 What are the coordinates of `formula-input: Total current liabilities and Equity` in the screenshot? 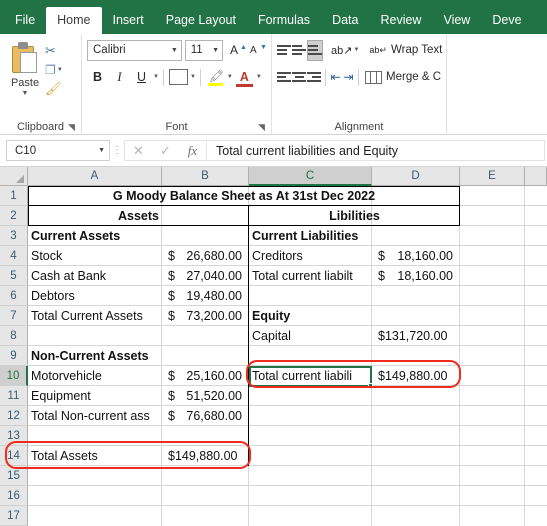 It's located at (375, 150).